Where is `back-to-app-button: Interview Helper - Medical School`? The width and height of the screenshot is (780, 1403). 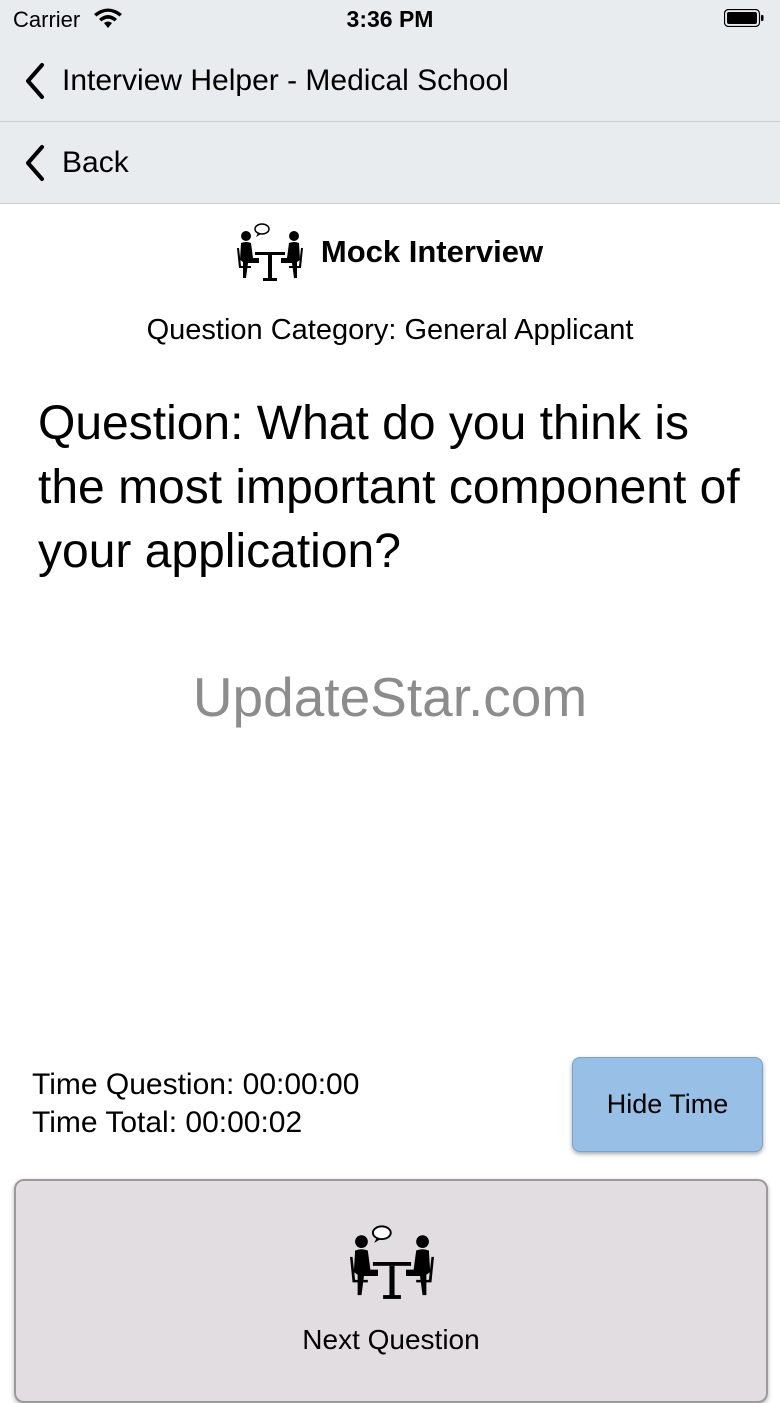
back-to-app-button: Interview Helper - Medical School is located at coordinates (265, 80).